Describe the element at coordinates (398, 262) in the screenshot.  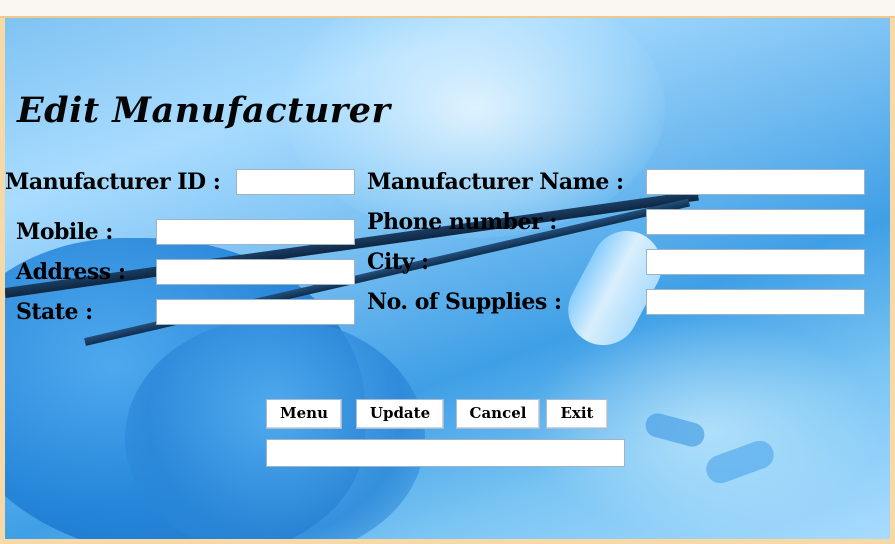
I see `city-label: City :` at that location.